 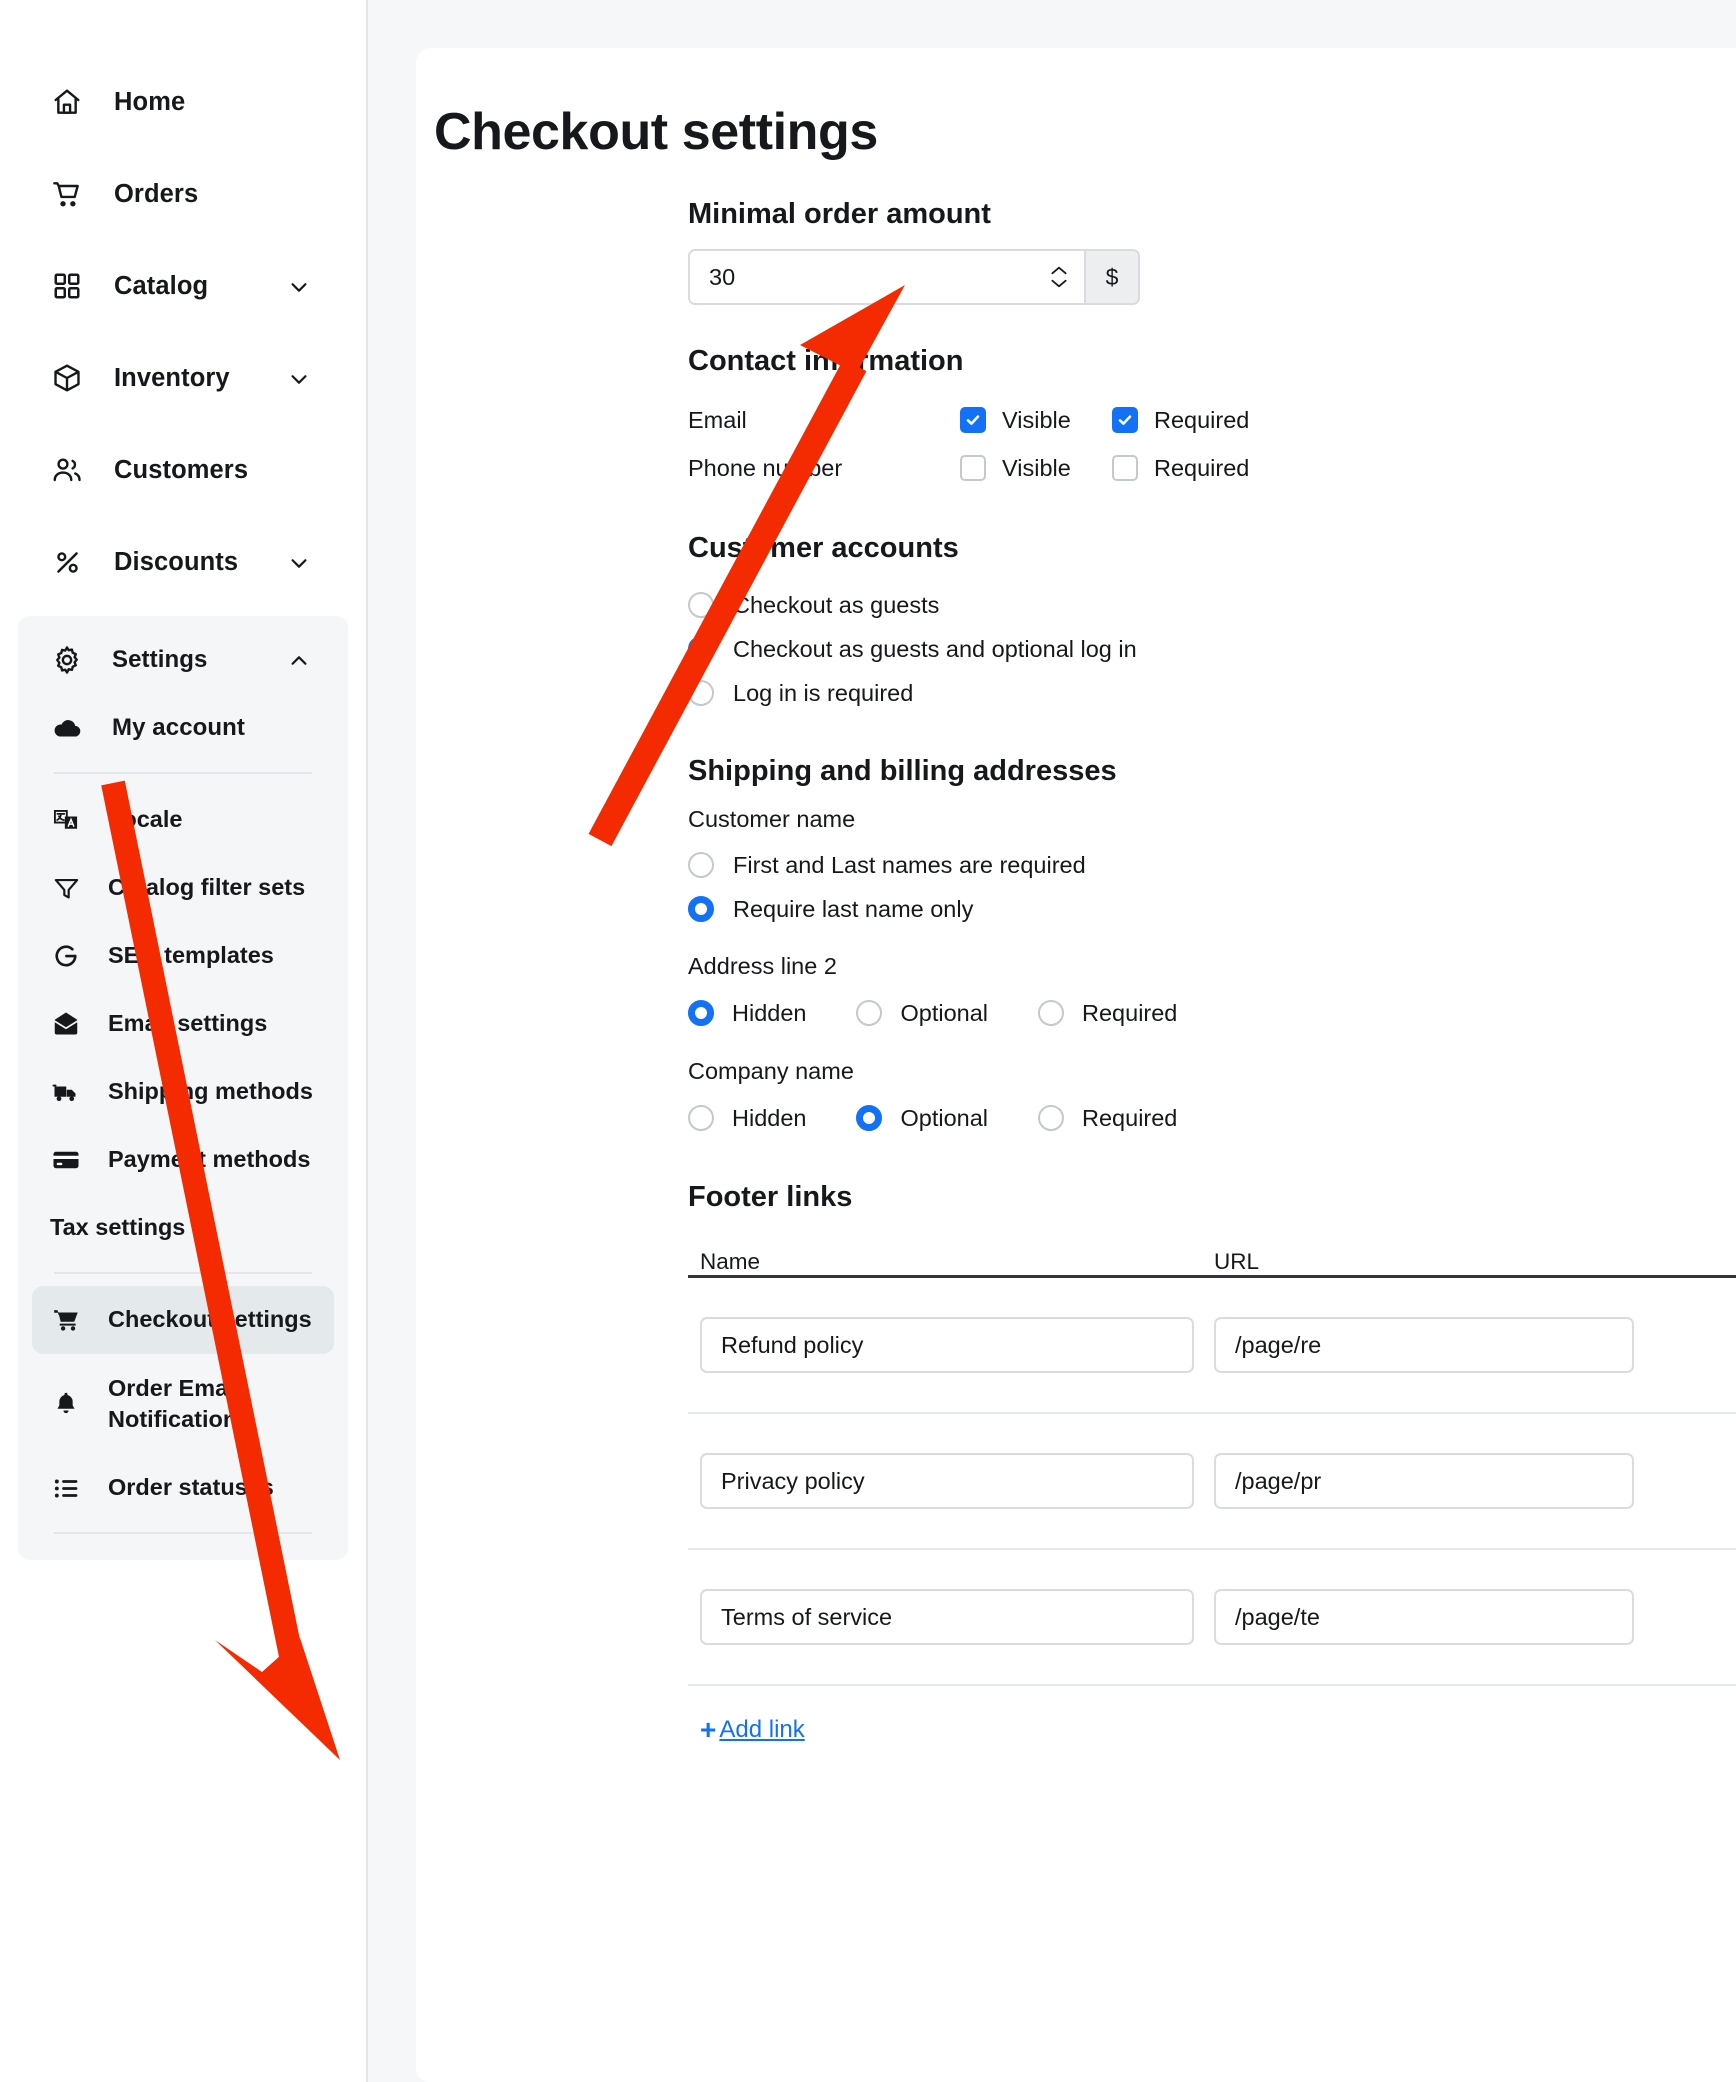 I want to click on radio-checkout-as-guests-and-optional-login: Checkout as guests and optional log in, so click(x=1212, y=649).